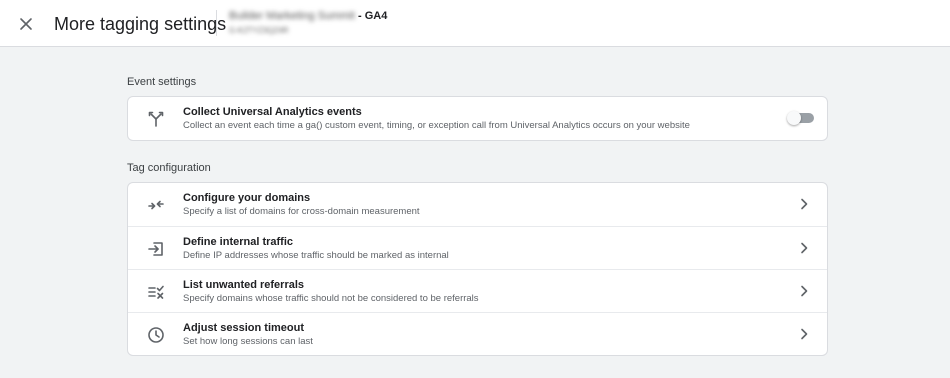 This screenshot has width=950, height=378. What do you see at coordinates (156, 205) in the screenshot?
I see `arrows-inward-icon` at bounding box center [156, 205].